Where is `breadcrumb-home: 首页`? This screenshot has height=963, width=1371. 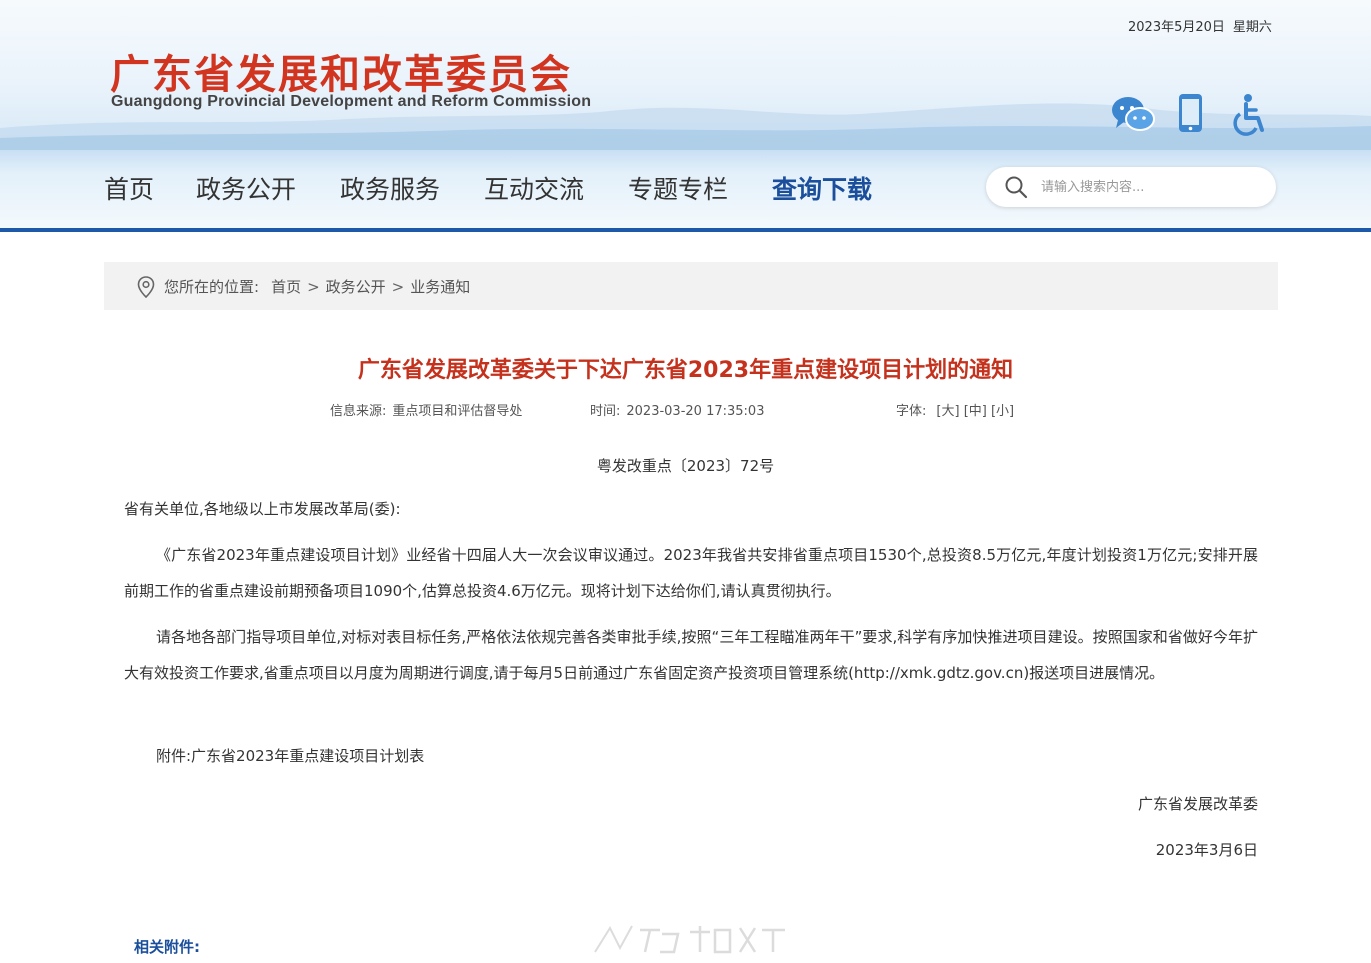
breadcrumb-home: 首页 is located at coordinates (286, 287).